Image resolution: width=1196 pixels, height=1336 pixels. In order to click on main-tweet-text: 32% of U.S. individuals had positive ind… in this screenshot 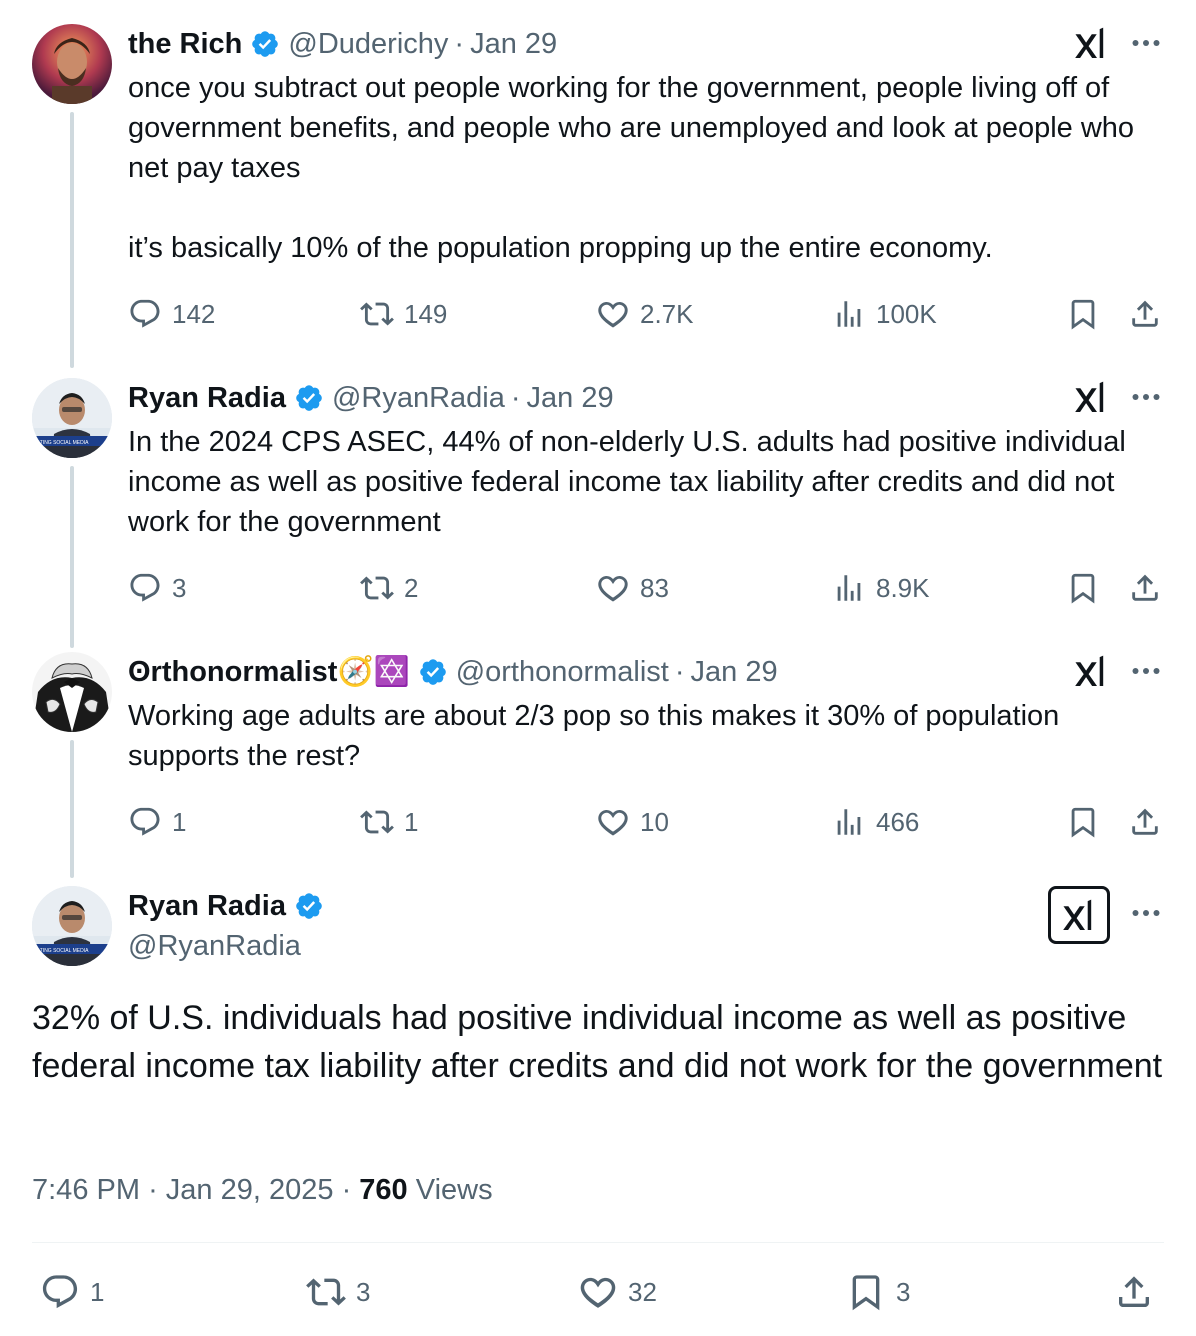, I will do `click(597, 1042)`.